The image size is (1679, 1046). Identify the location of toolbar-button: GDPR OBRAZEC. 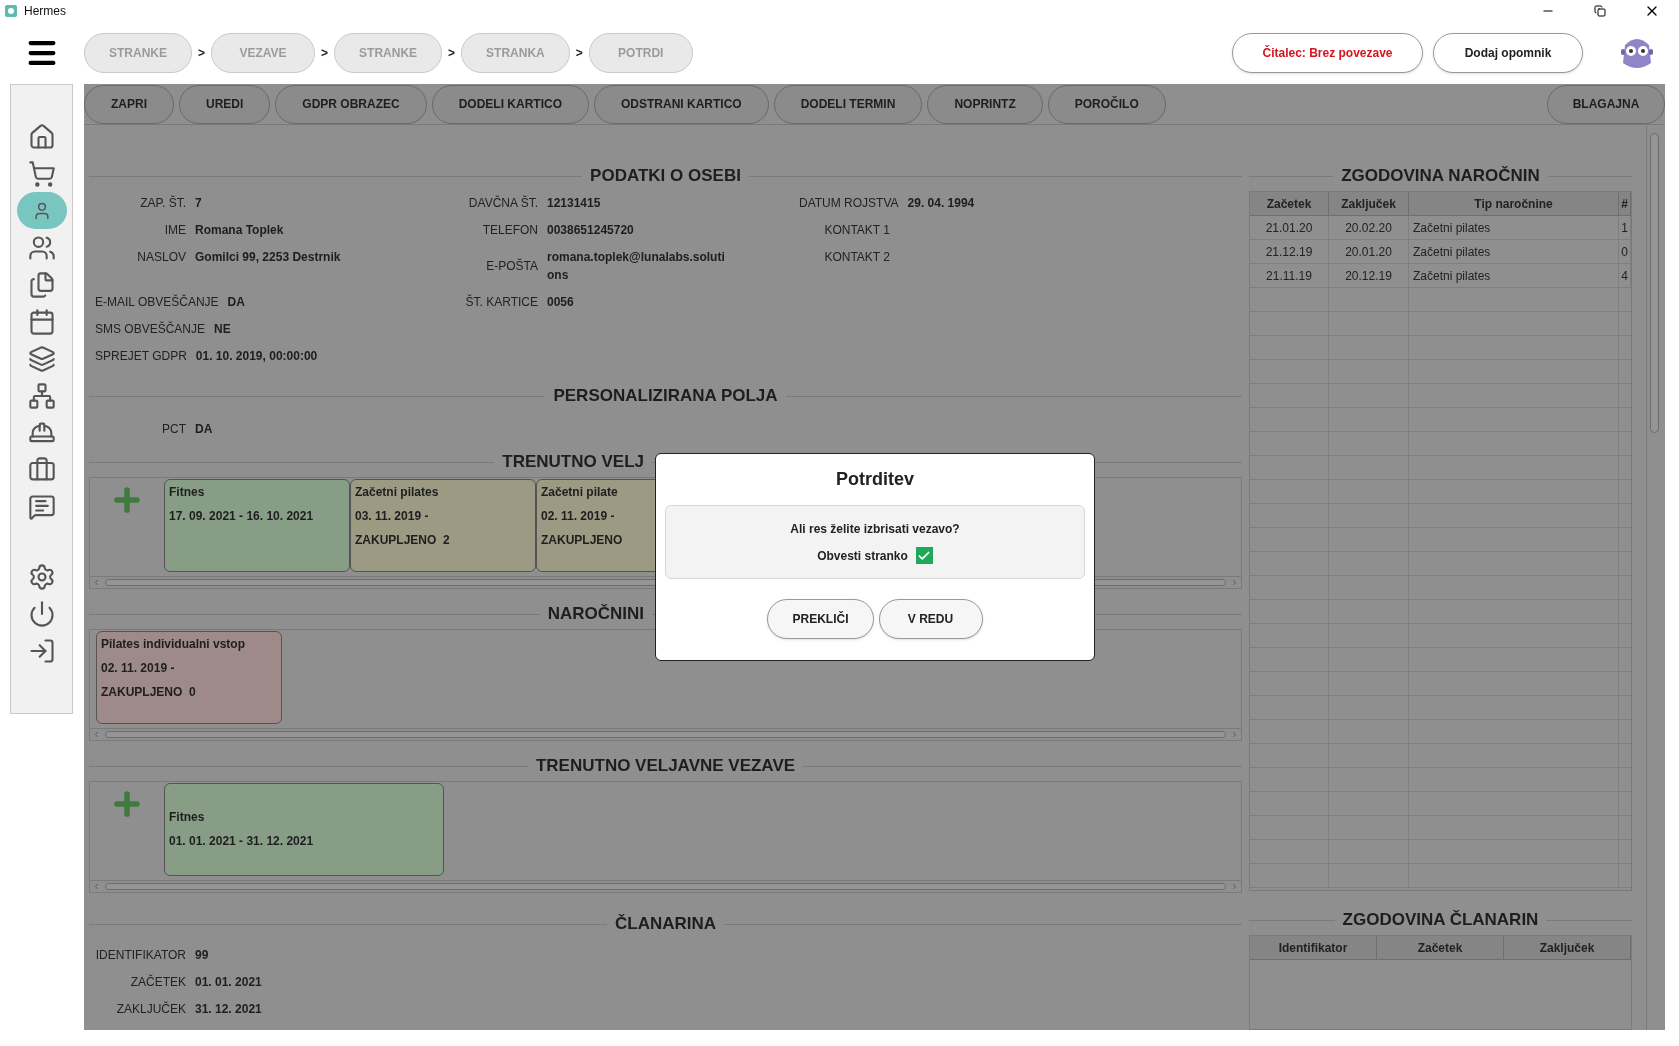
(351, 104).